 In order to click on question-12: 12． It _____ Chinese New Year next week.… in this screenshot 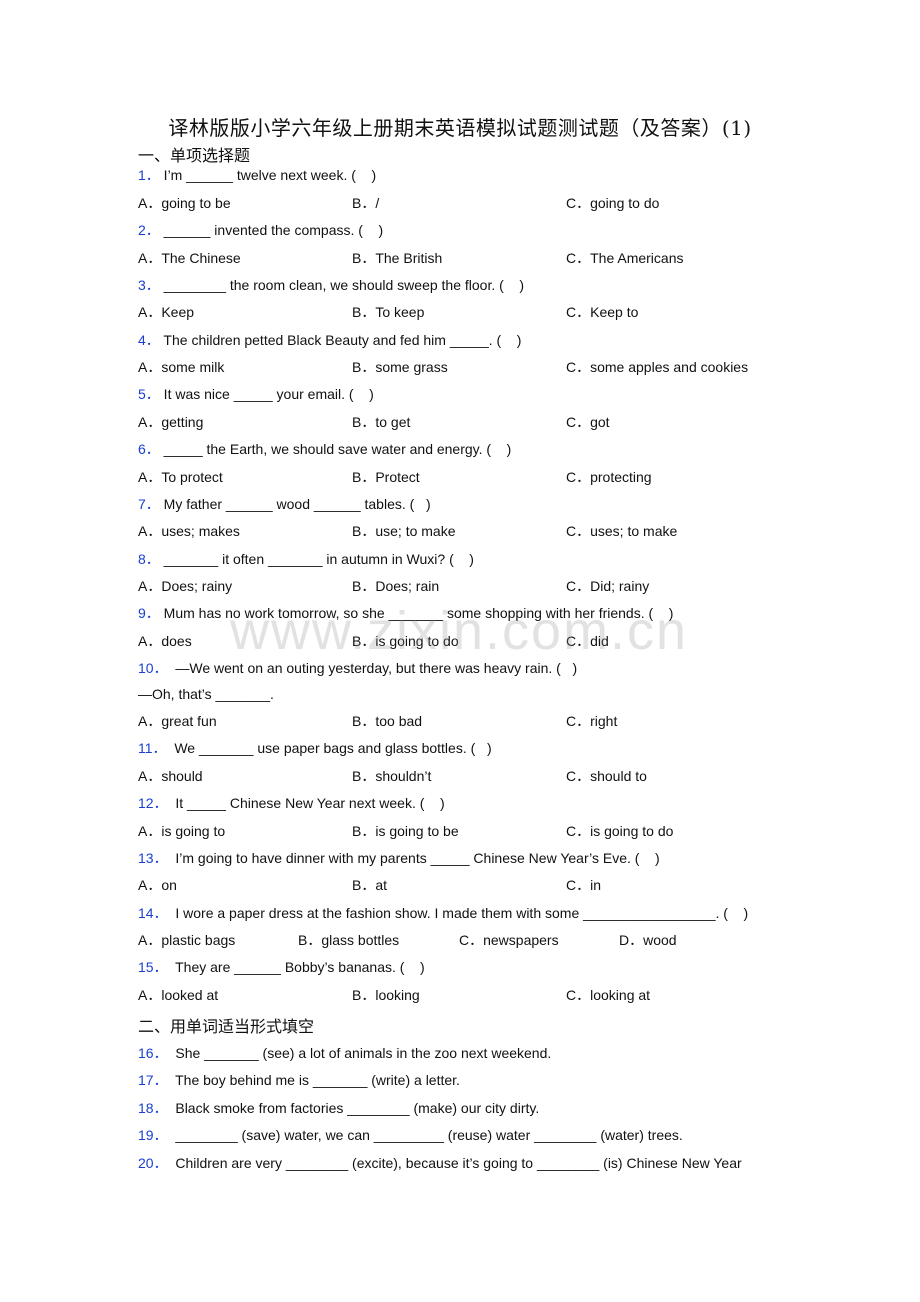, I will do `click(291, 803)`.